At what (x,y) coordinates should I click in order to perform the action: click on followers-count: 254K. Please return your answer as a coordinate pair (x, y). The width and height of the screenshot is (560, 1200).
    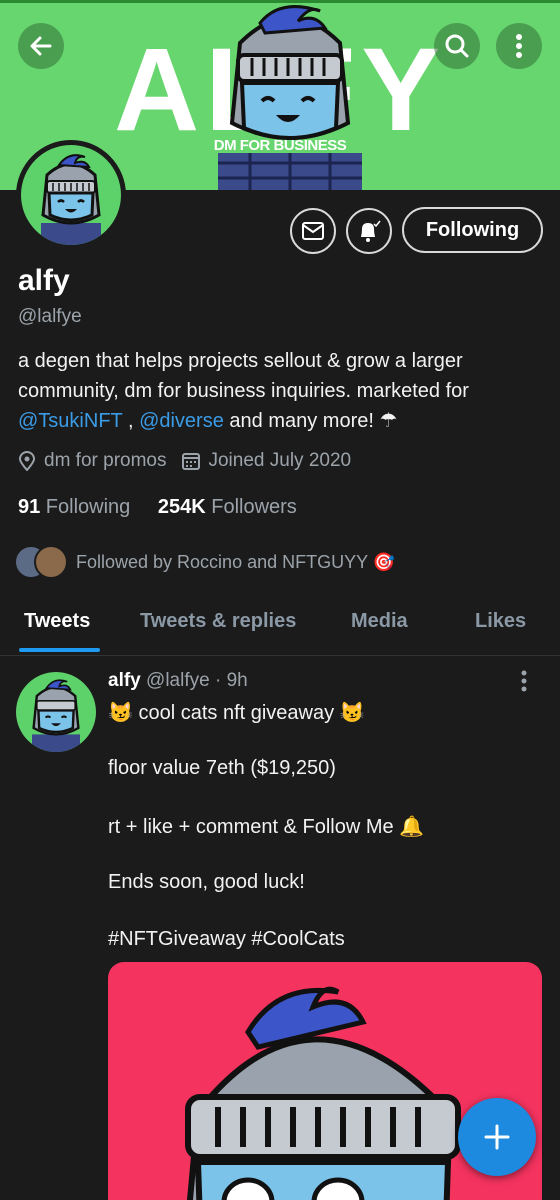
    Looking at the image, I should click on (181, 507).